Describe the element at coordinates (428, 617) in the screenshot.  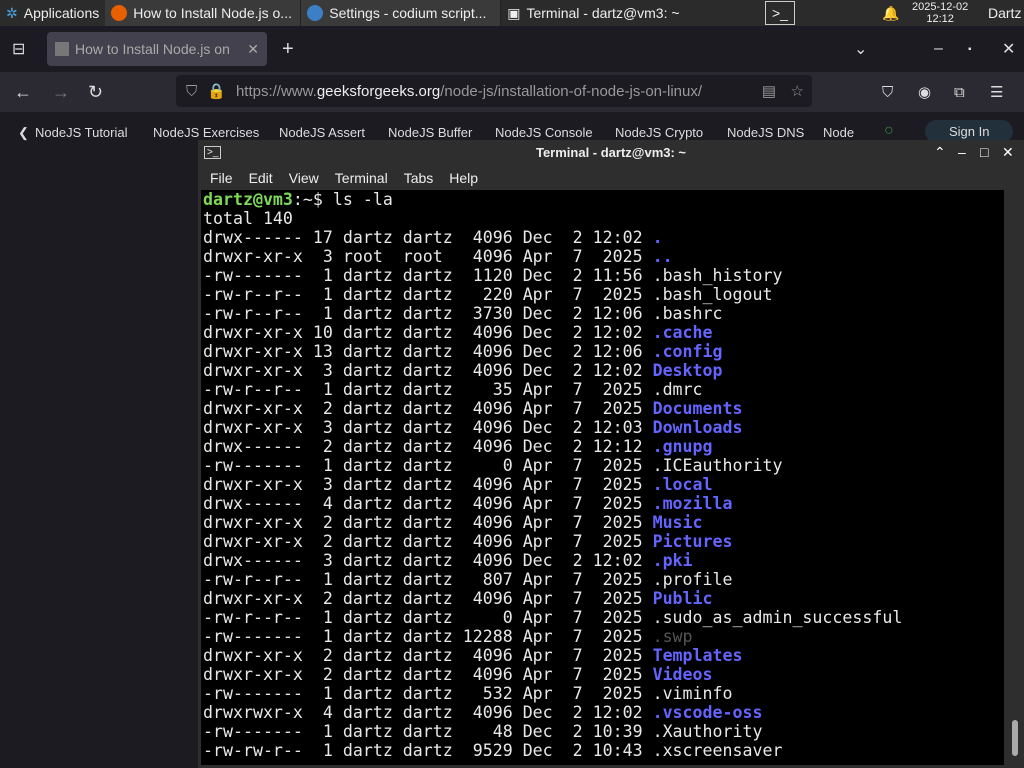
I see `file-info: -rw-r--r-- 1 dartz dartz 0 Apr 7 2025` at that location.